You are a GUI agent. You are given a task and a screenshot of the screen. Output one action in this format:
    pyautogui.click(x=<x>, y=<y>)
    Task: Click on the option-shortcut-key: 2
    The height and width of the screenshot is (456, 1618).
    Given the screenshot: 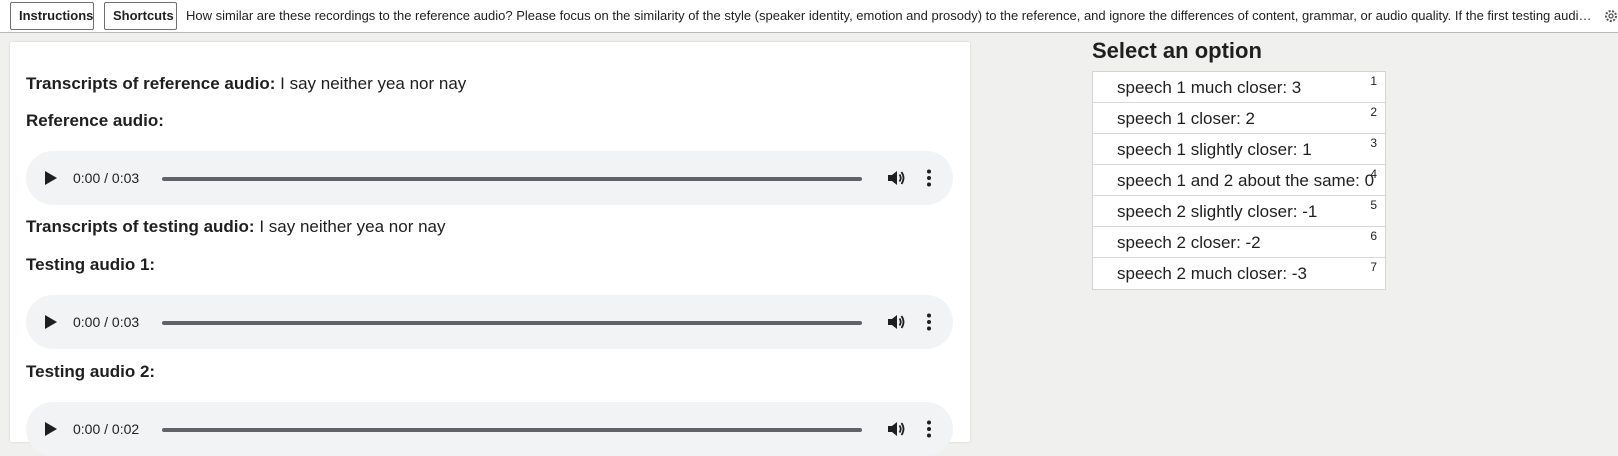 What is the action you would take?
    pyautogui.click(x=1373, y=112)
    